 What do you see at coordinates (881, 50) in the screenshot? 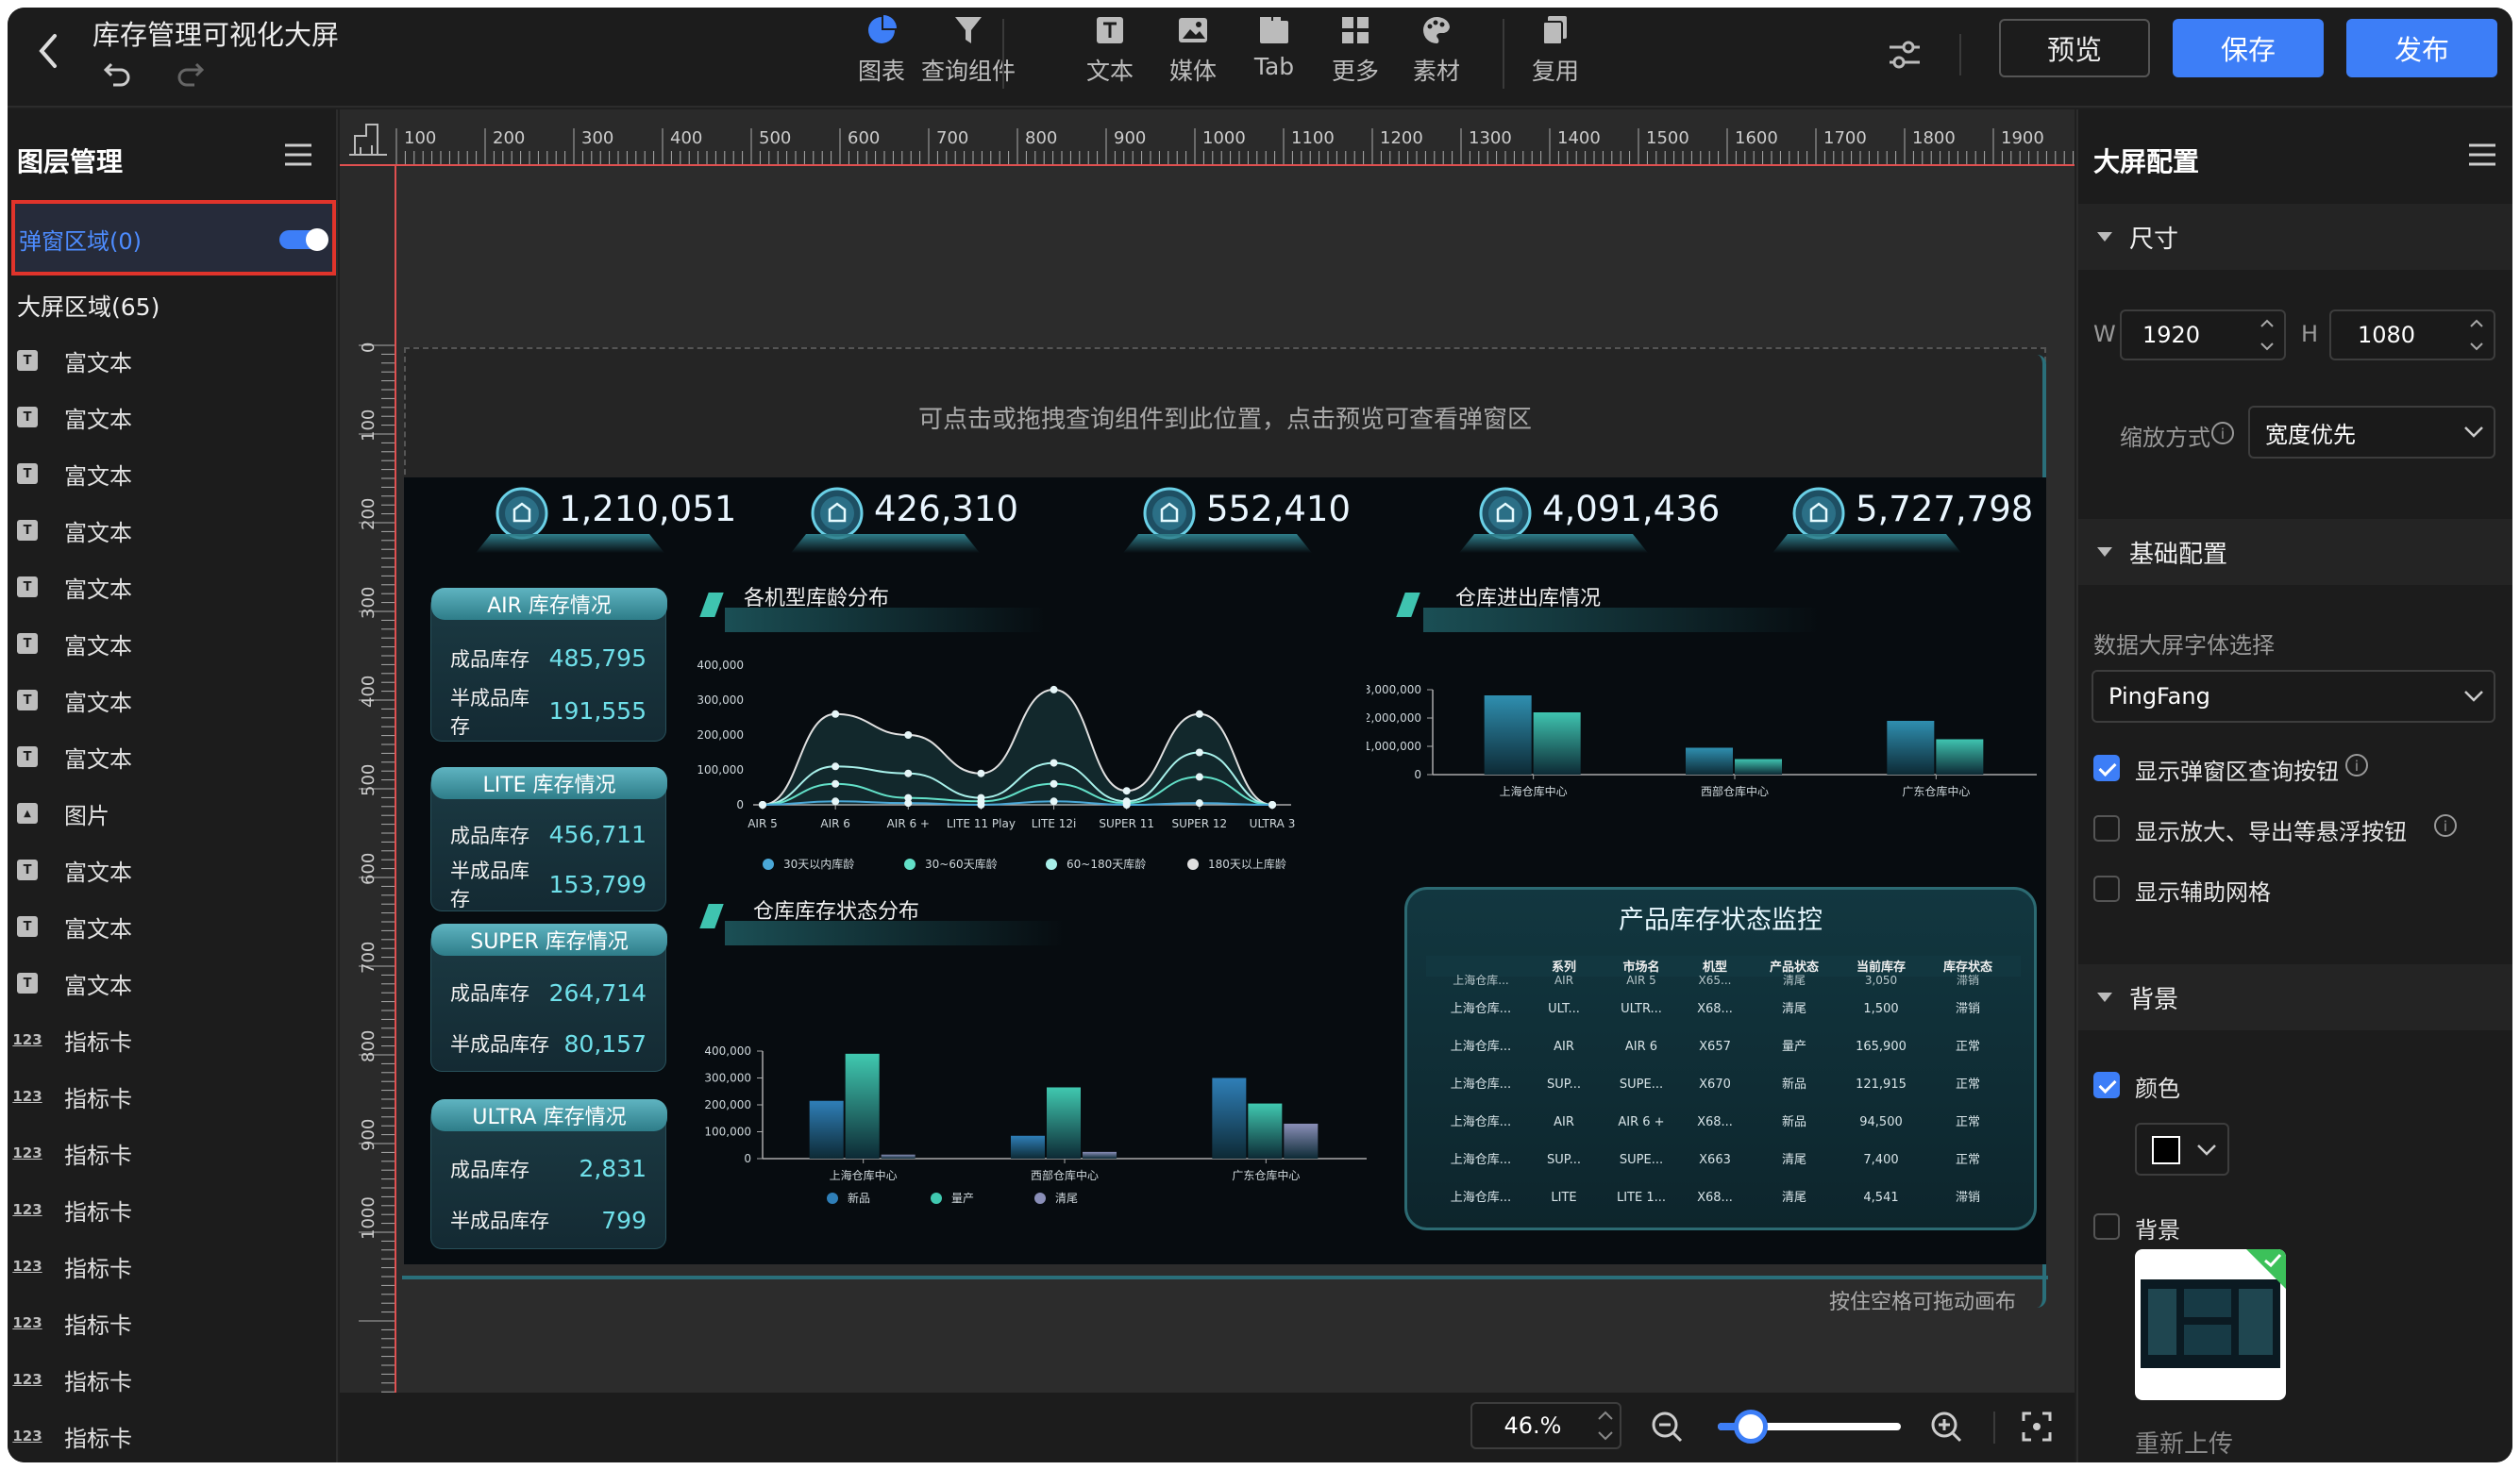
I see `tool-pie-chart: 图表` at bounding box center [881, 50].